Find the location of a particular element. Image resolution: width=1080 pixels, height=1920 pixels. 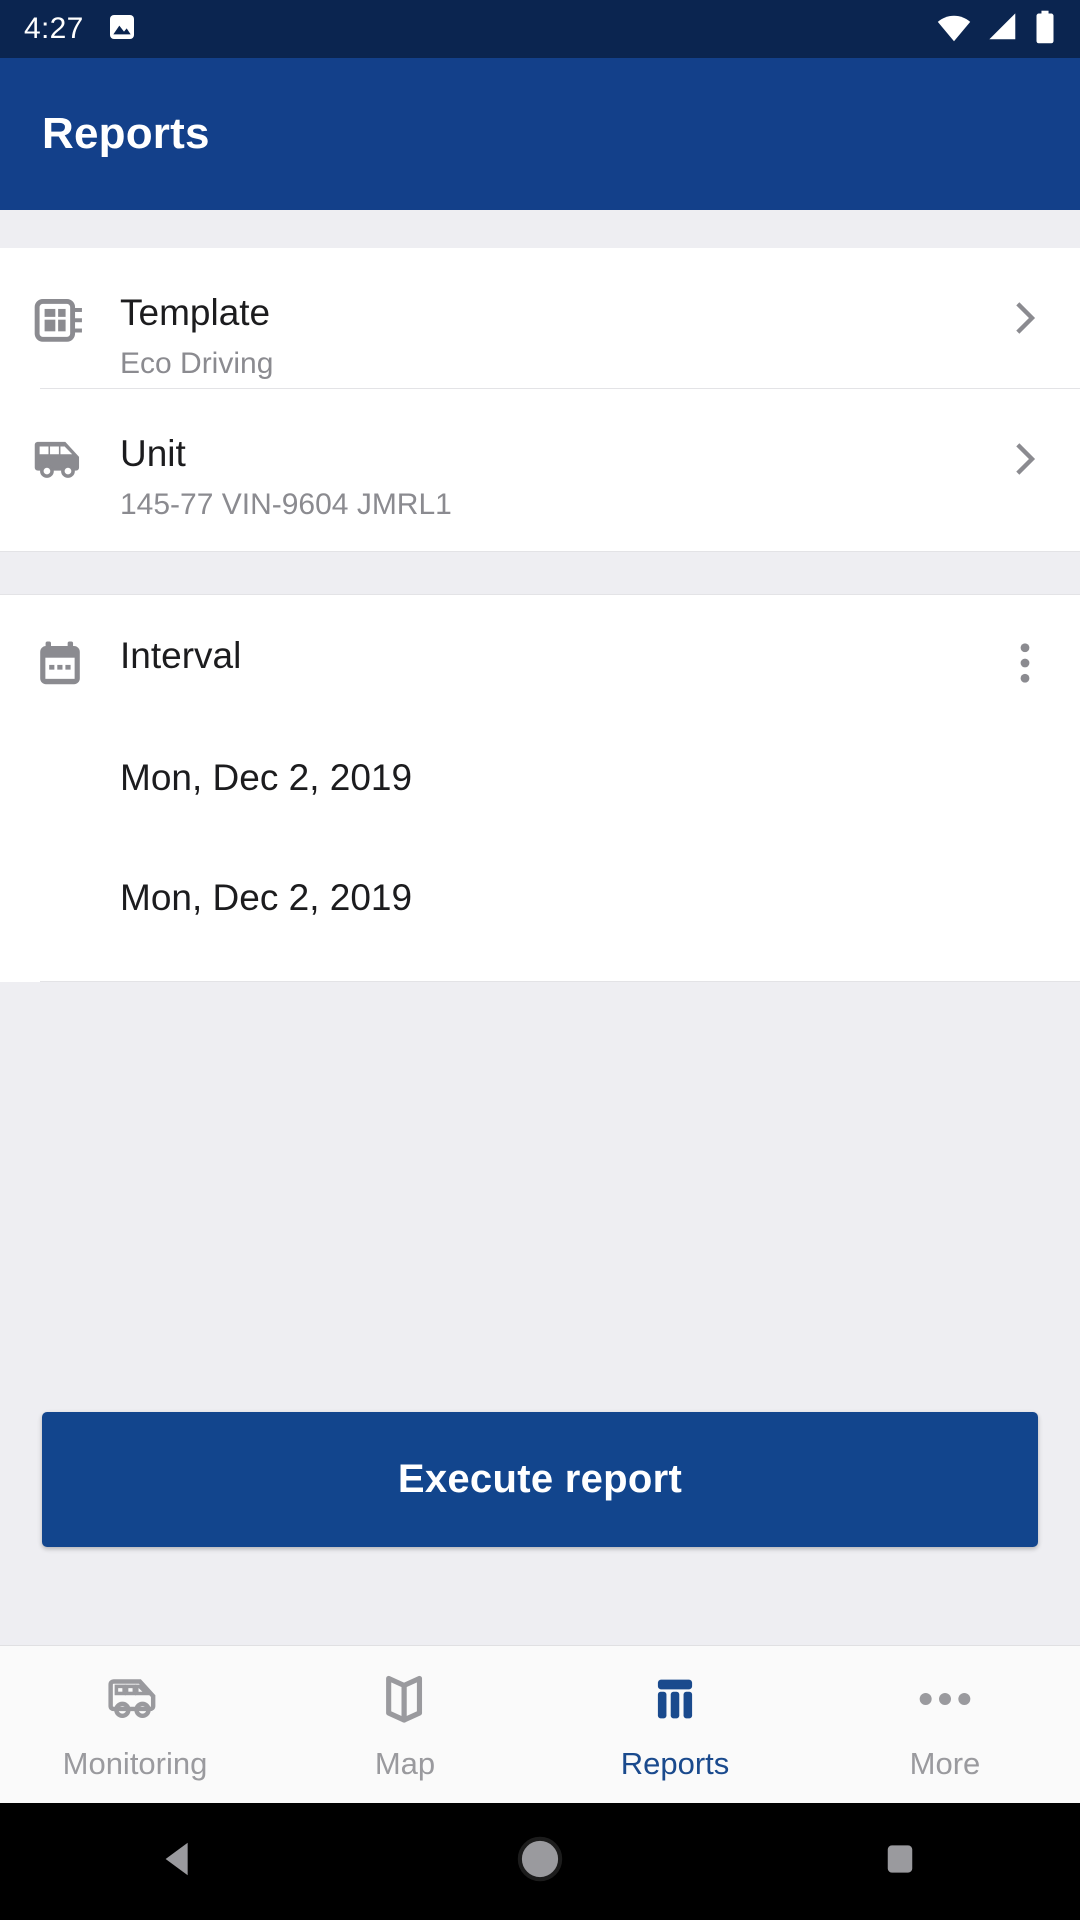

android-back-button is located at coordinates (180, 1861).